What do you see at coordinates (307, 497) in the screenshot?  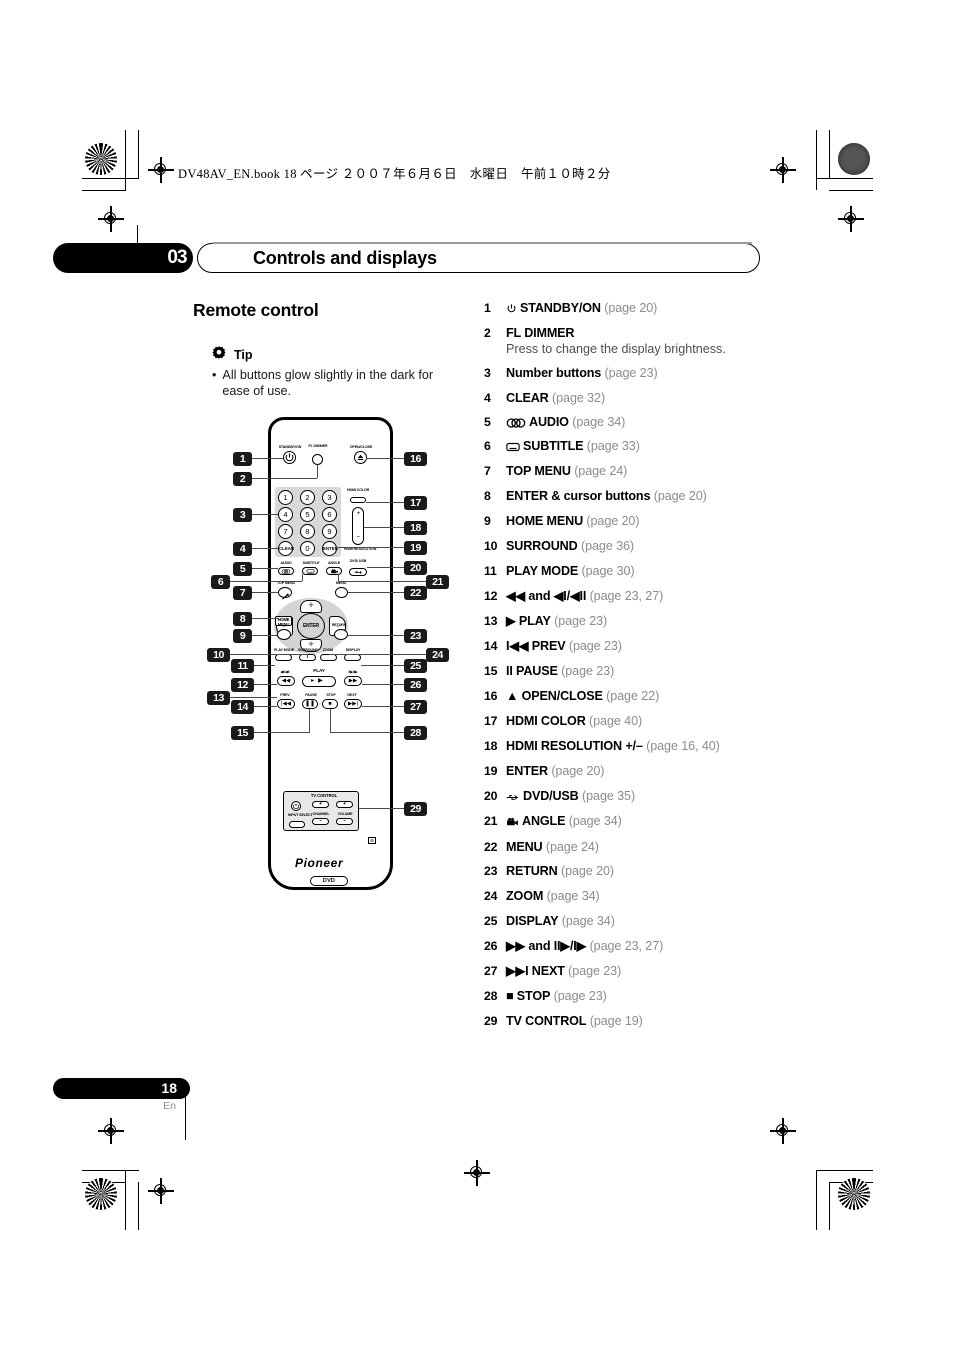 I see `remote-key-2: 2` at bounding box center [307, 497].